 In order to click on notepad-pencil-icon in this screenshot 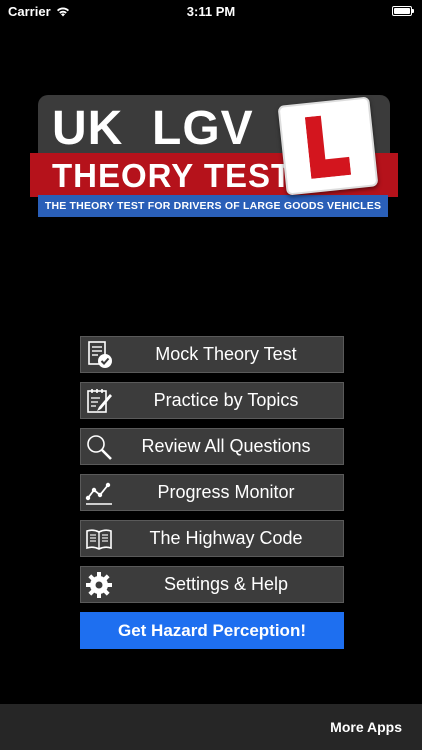, I will do `click(99, 401)`.